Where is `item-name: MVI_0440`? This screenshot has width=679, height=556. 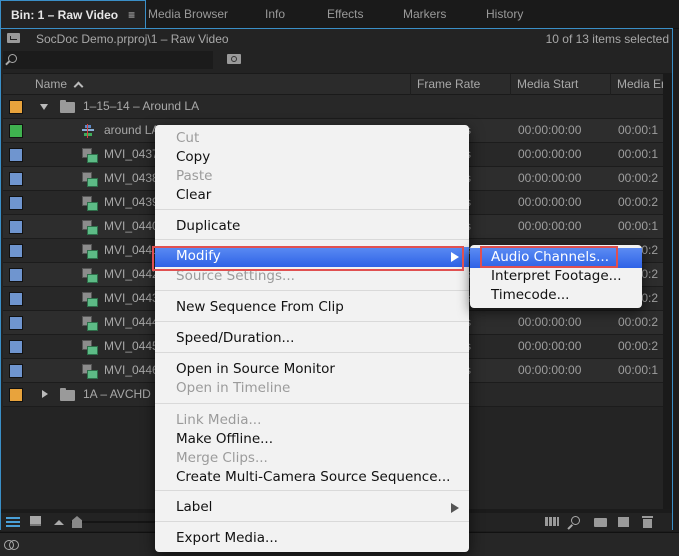
item-name: MVI_0440 is located at coordinates (131, 226).